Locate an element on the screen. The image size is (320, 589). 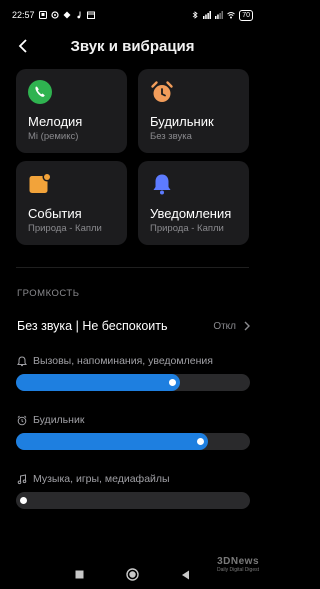
slider-alarm is located at coordinates (133, 441).